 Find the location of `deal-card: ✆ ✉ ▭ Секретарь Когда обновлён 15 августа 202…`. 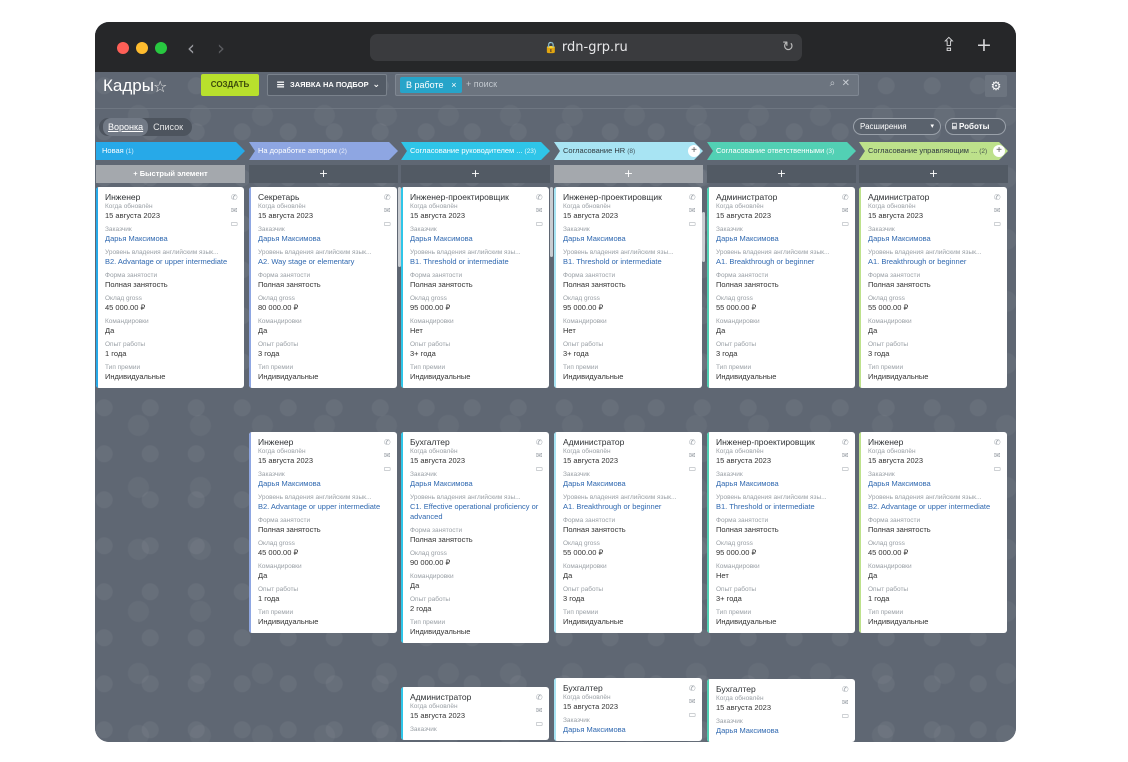

deal-card: ✆ ✉ ▭ Секретарь Когда обновлён 15 августа 202… is located at coordinates (323, 287).